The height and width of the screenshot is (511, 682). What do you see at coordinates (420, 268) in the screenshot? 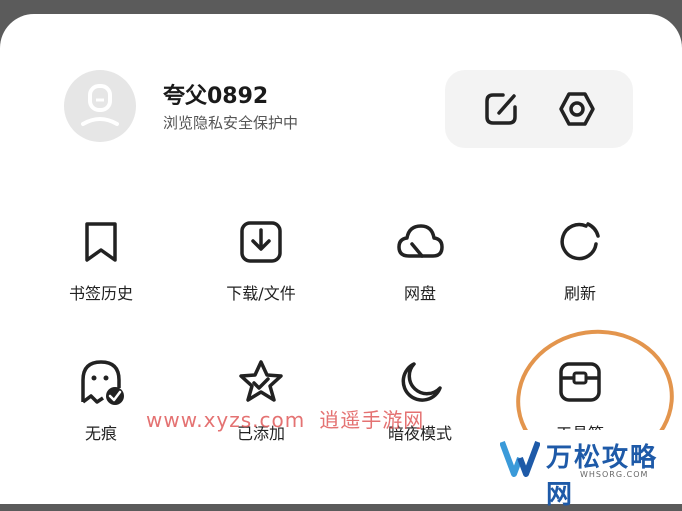
I see `menu-item-cloud-drive: 网盘` at bounding box center [420, 268].